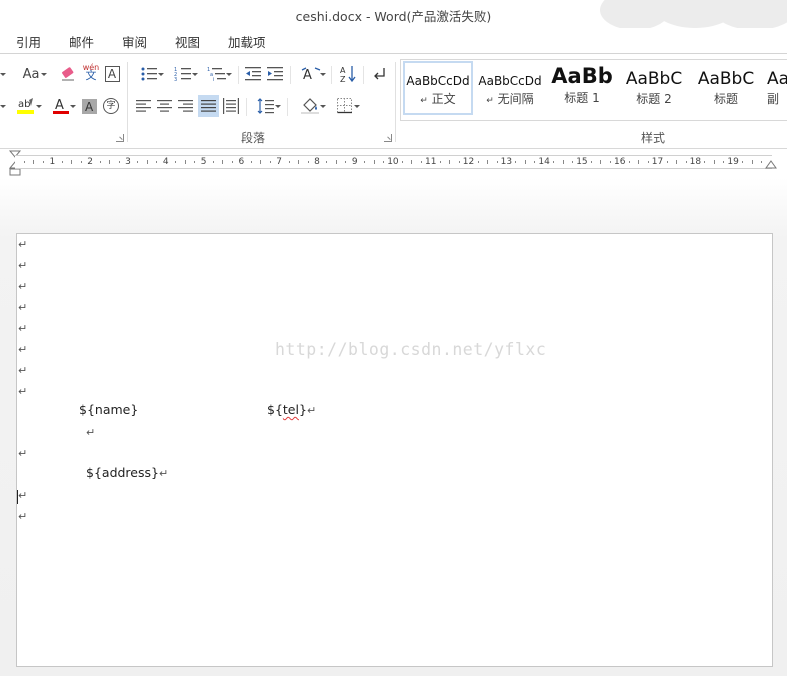 This screenshot has height=676, width=787. What do you see at coordinates (165, 162) in the screenshot?
I see `ruler-number: 4` at bounding box center [165, 162].